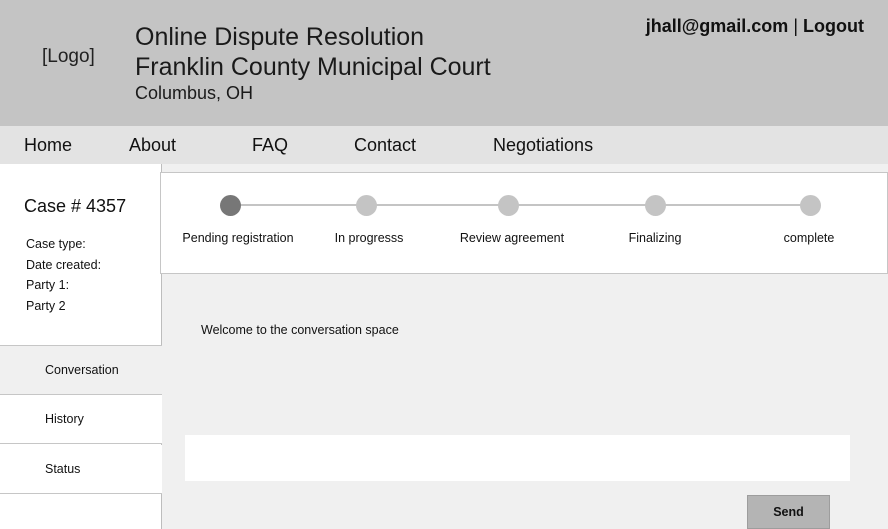  Describe the element at coordinates (68, 56) in the screenshot. I see `logo-placeholder: [Logo]` at that location.